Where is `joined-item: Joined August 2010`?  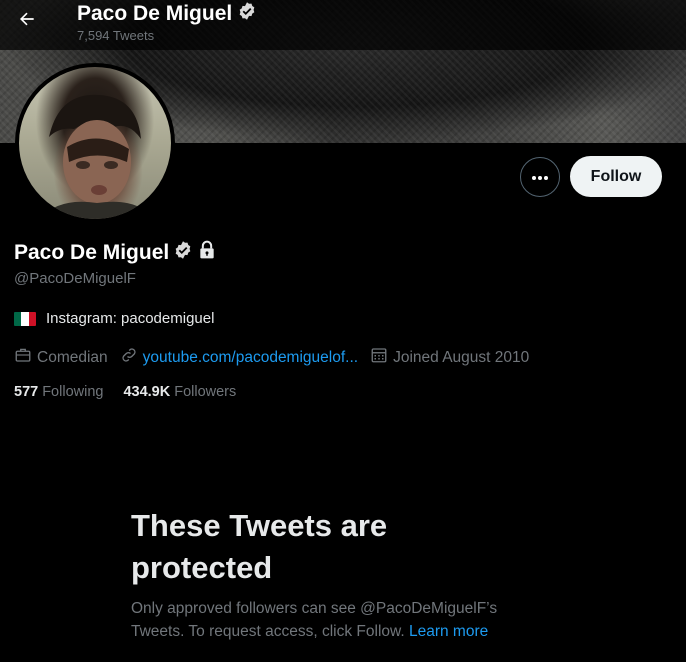 joined-item: Joined August 2010 is located at coordinates (449, 357).